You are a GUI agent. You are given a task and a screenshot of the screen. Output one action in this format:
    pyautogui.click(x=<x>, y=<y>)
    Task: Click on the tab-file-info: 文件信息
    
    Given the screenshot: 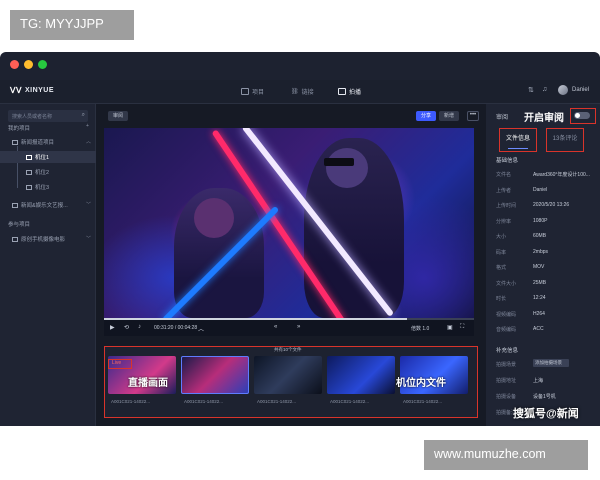 What is the action you would take?
    pyautogui.click(x=518, y=140)
    